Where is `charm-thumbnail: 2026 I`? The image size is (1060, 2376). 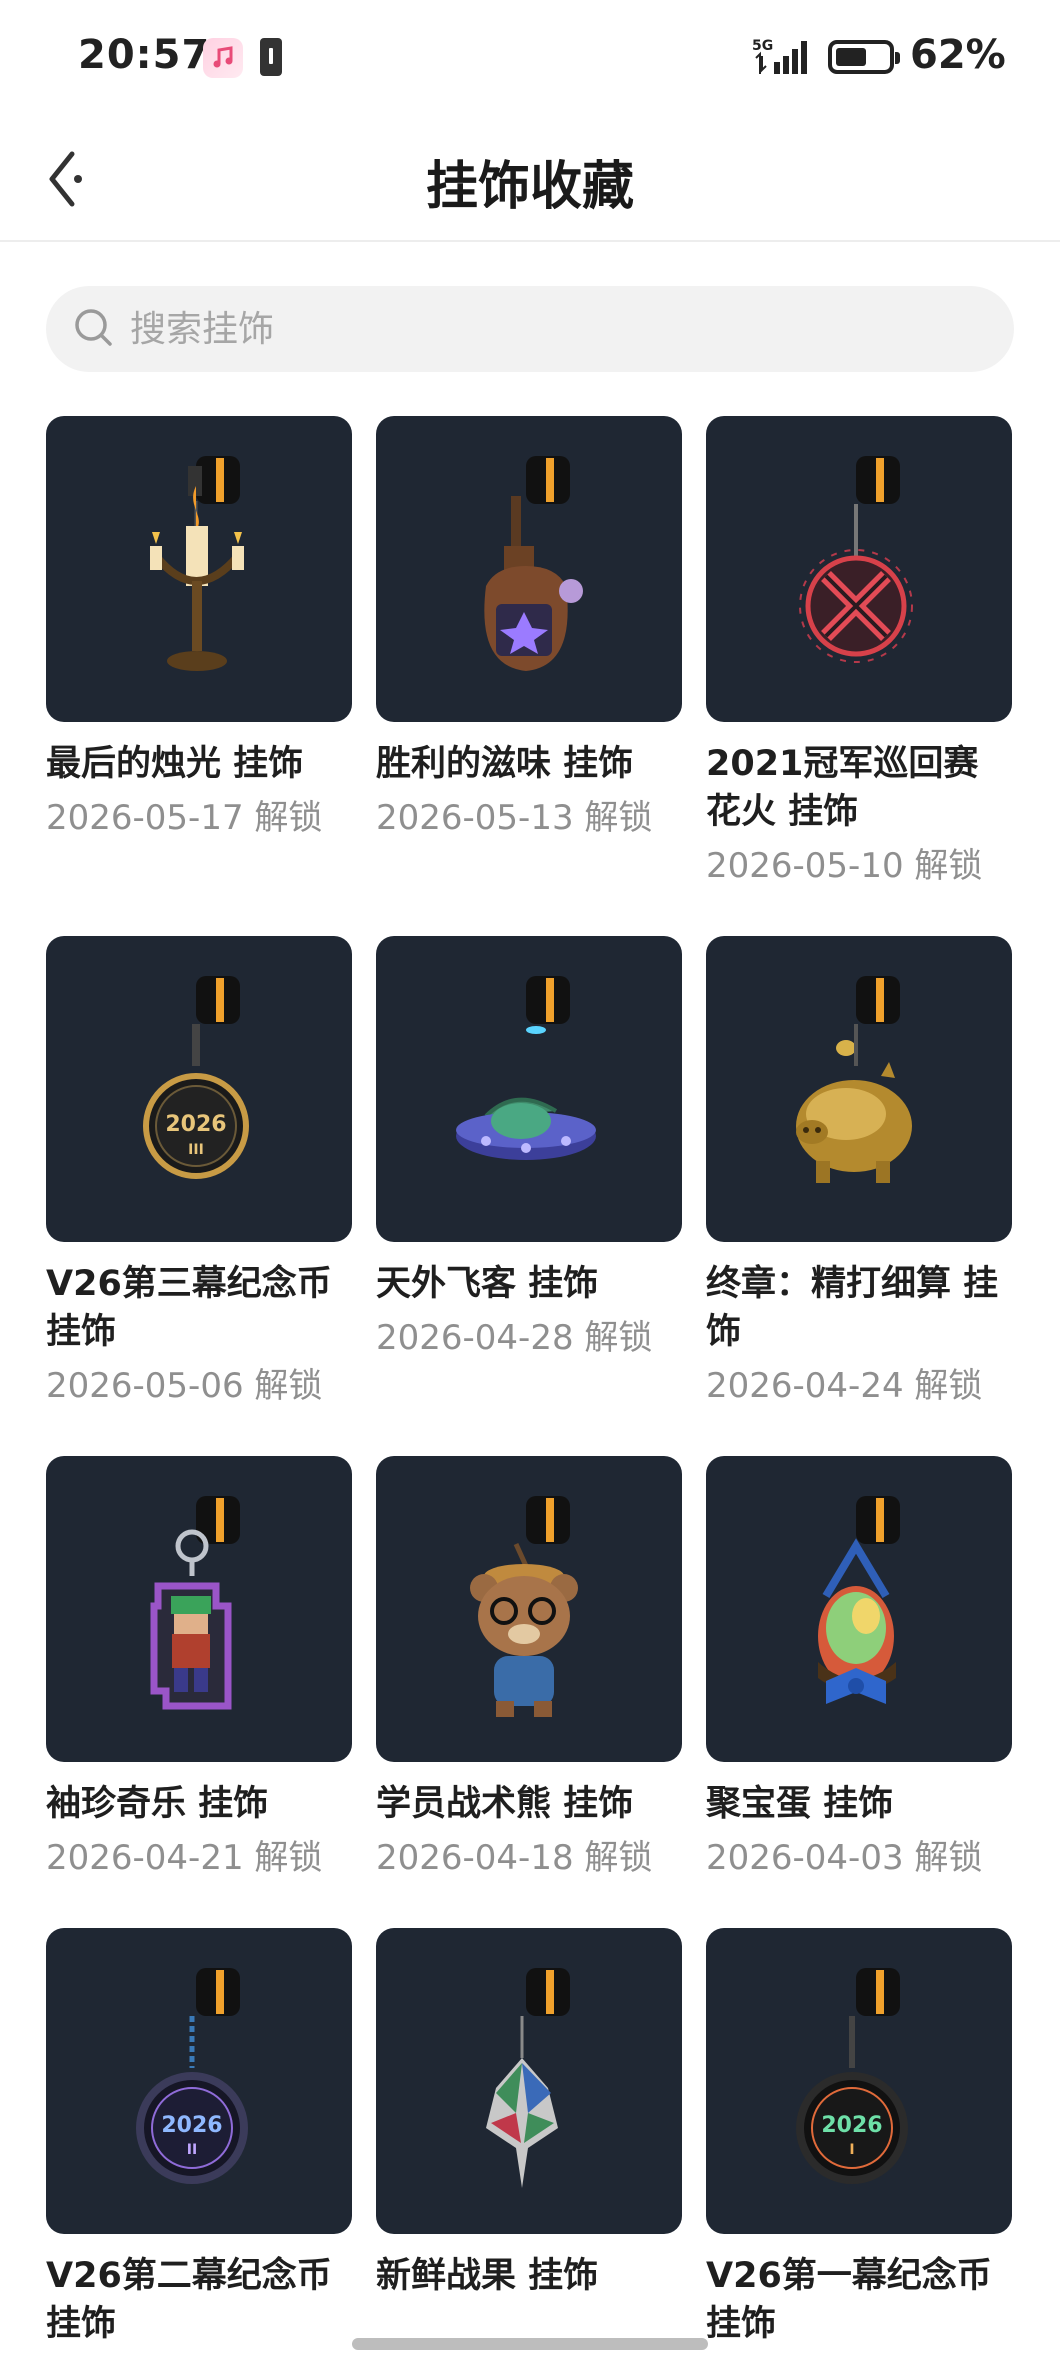 charm-thumbnail: 2026 I is located at coordinates (859, 2081).